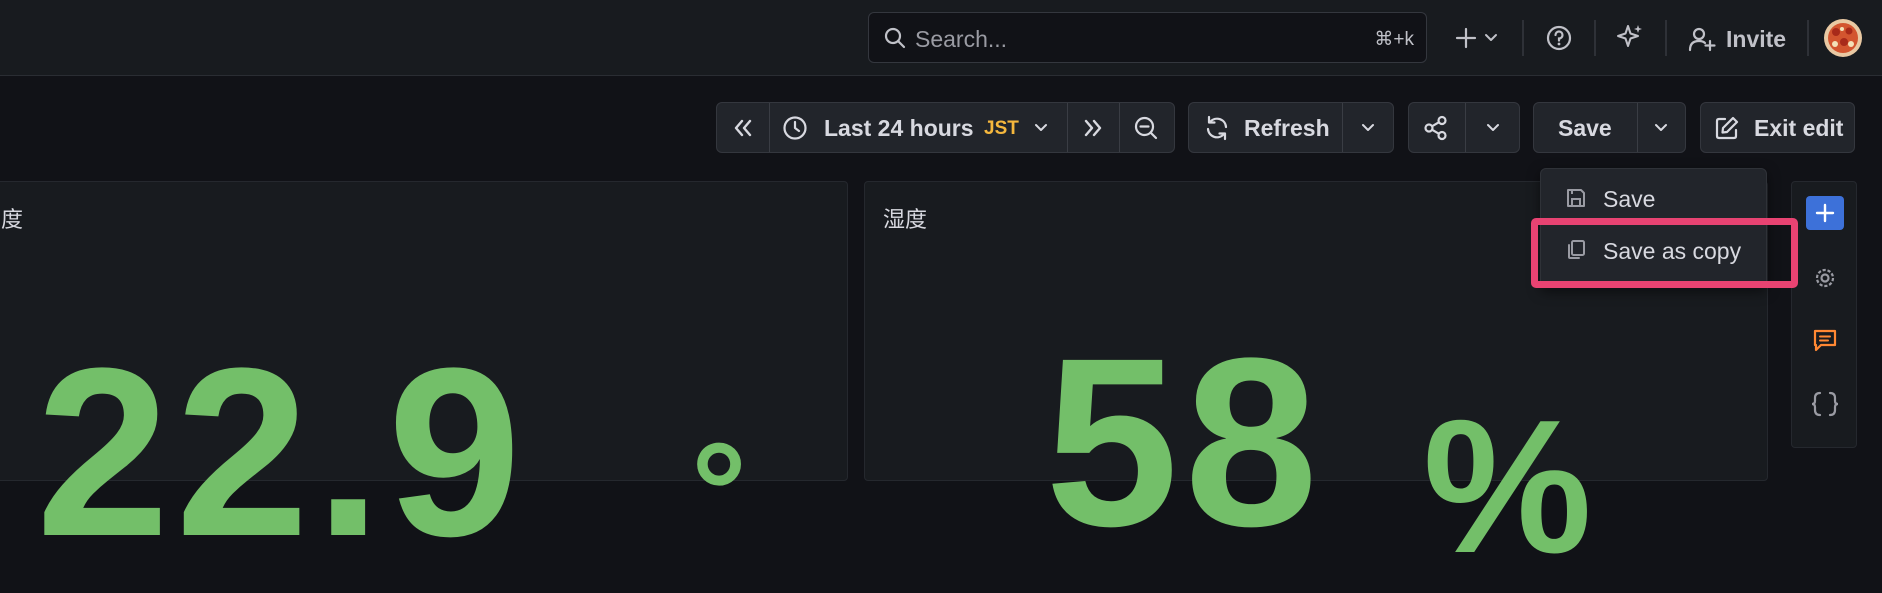  I want to click on user-plus-icon, so click(1702, 39).